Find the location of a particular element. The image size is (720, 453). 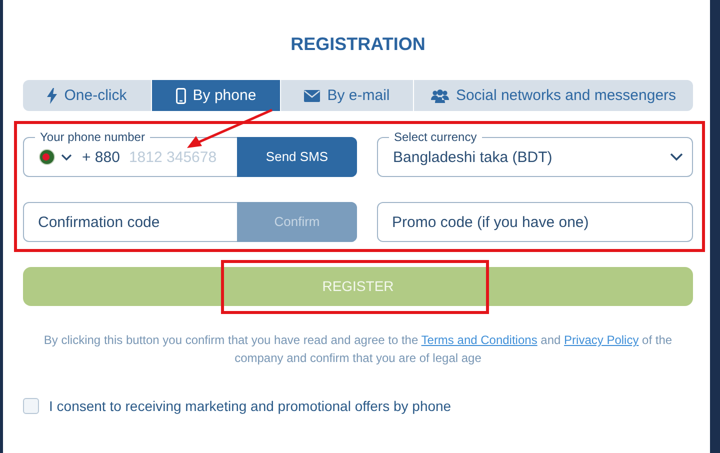

tab: One-click is located at coordinates (87, 95).